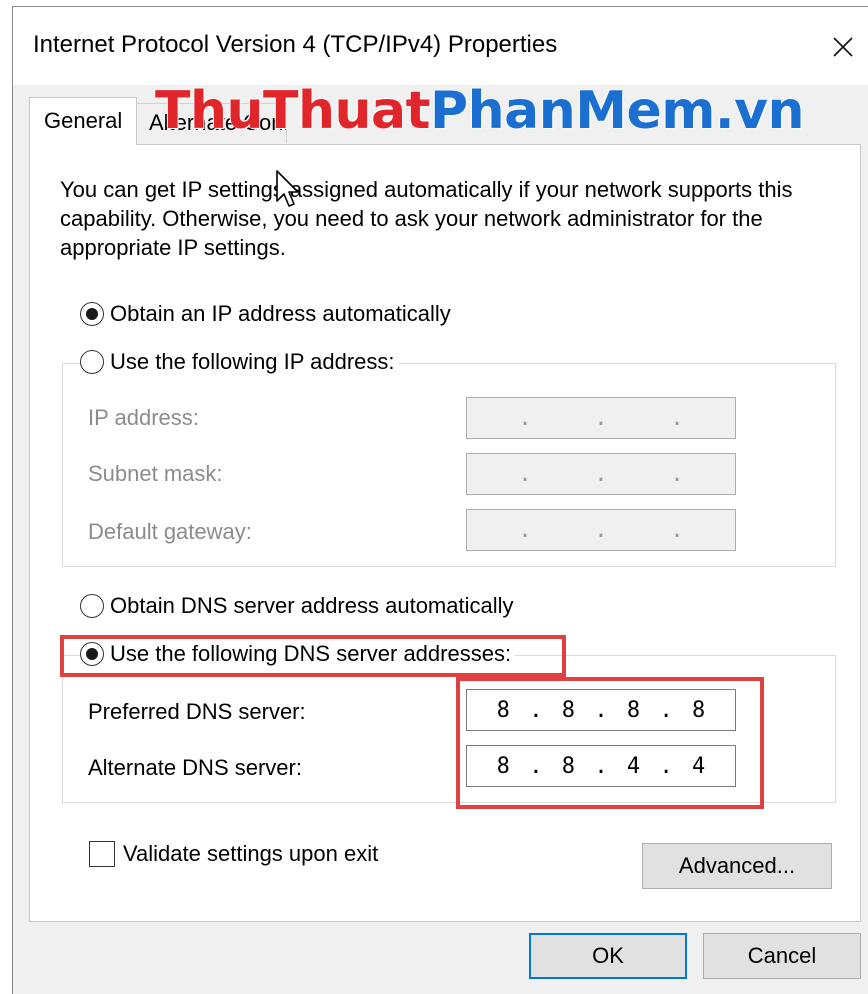 Image resolution: width=868 pixels, height=994 pixels. I want to click on cancel-button: Cancel, so click(782, 956).